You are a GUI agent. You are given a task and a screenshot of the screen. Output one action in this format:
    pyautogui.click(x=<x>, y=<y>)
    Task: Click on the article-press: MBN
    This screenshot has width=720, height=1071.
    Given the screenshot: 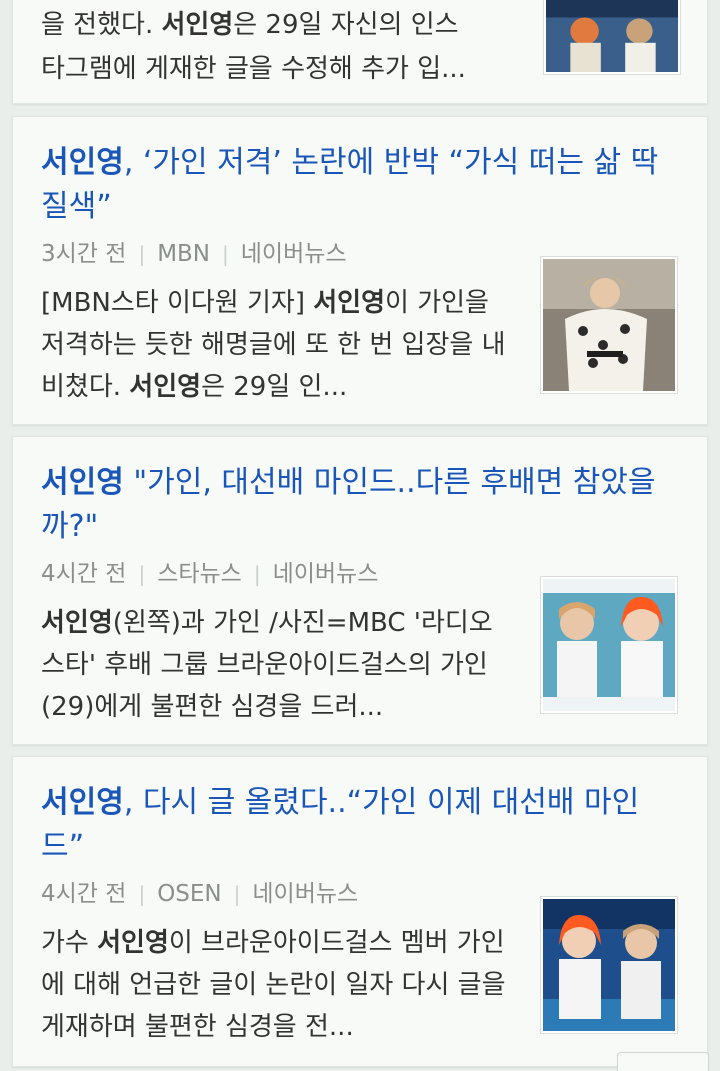 What is the action you would take?
    pyautogui.click(x=183, y=254)
    